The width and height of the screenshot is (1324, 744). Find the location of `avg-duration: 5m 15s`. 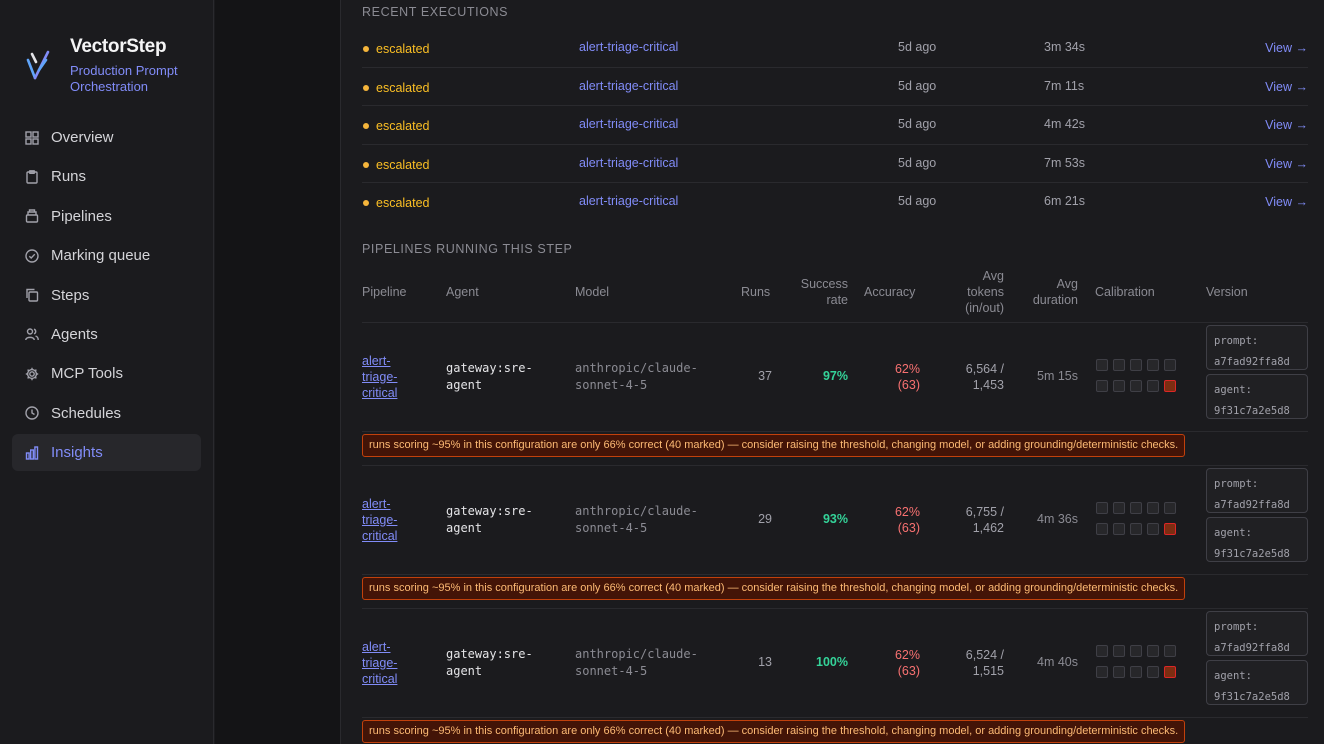

avg-duration: 5m 15s is located at coordinates (1057, 376).